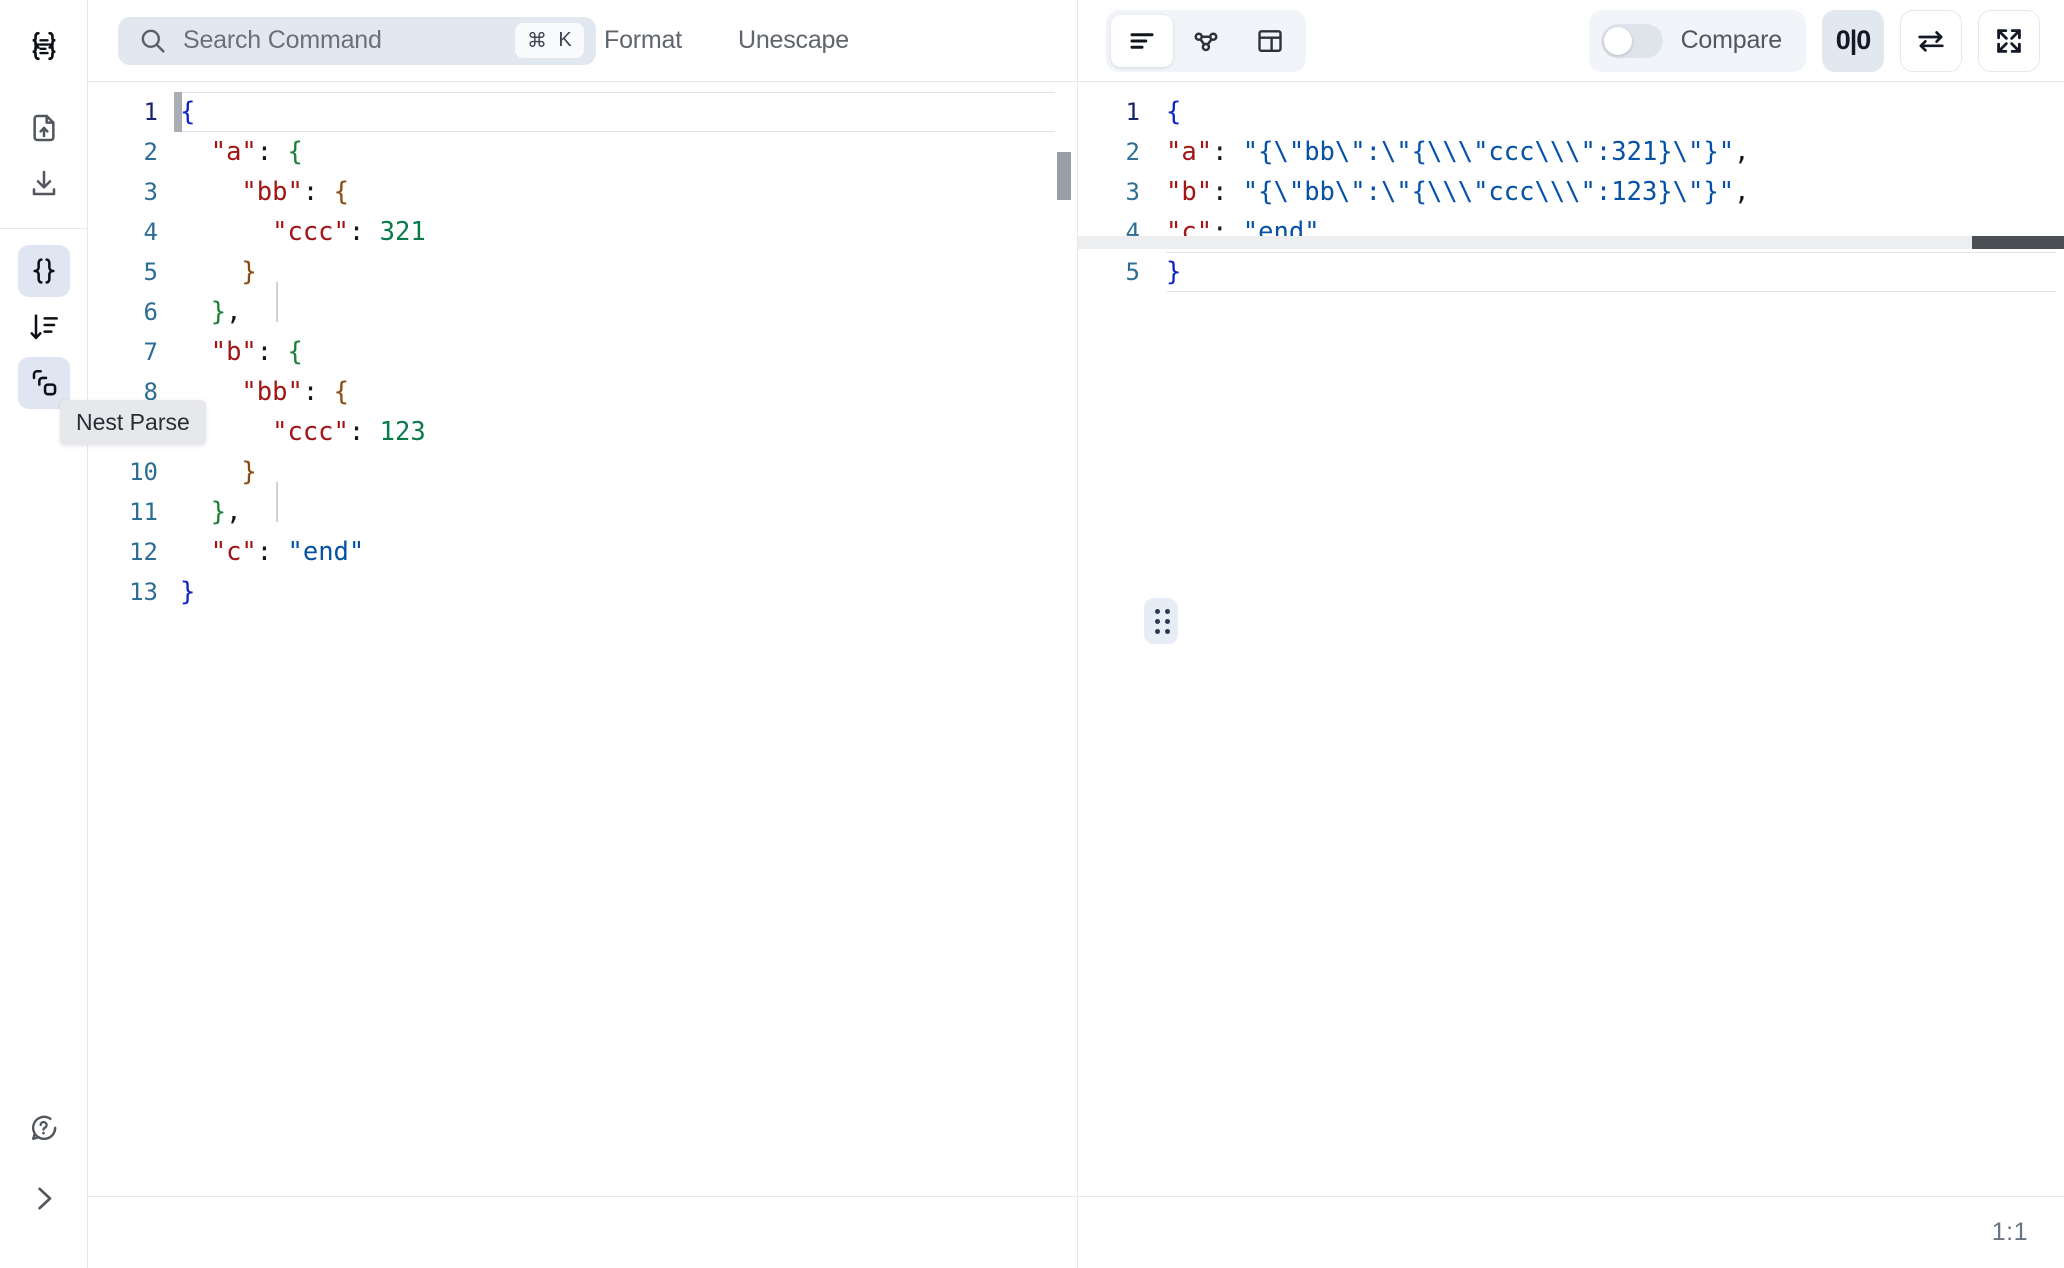 The image size is (2064, 1268). I want to click on swap-arrows-icon, so click(1931, 40).